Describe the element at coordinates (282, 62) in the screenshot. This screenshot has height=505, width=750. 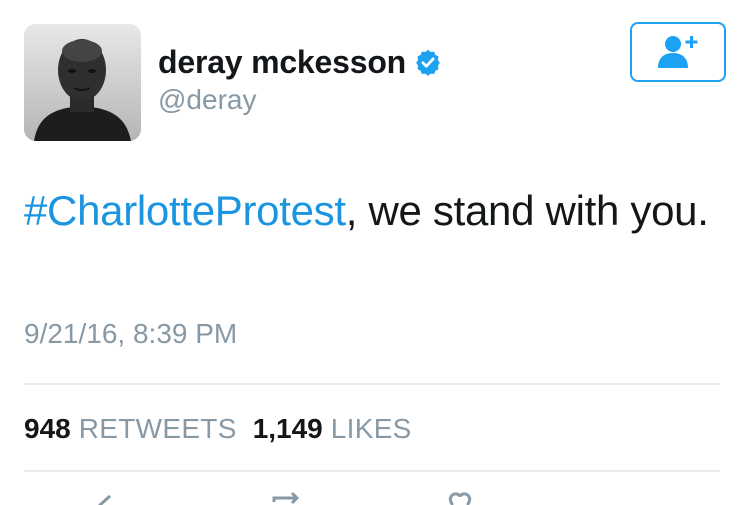
I see `display-name: deray mckesson` at that location.